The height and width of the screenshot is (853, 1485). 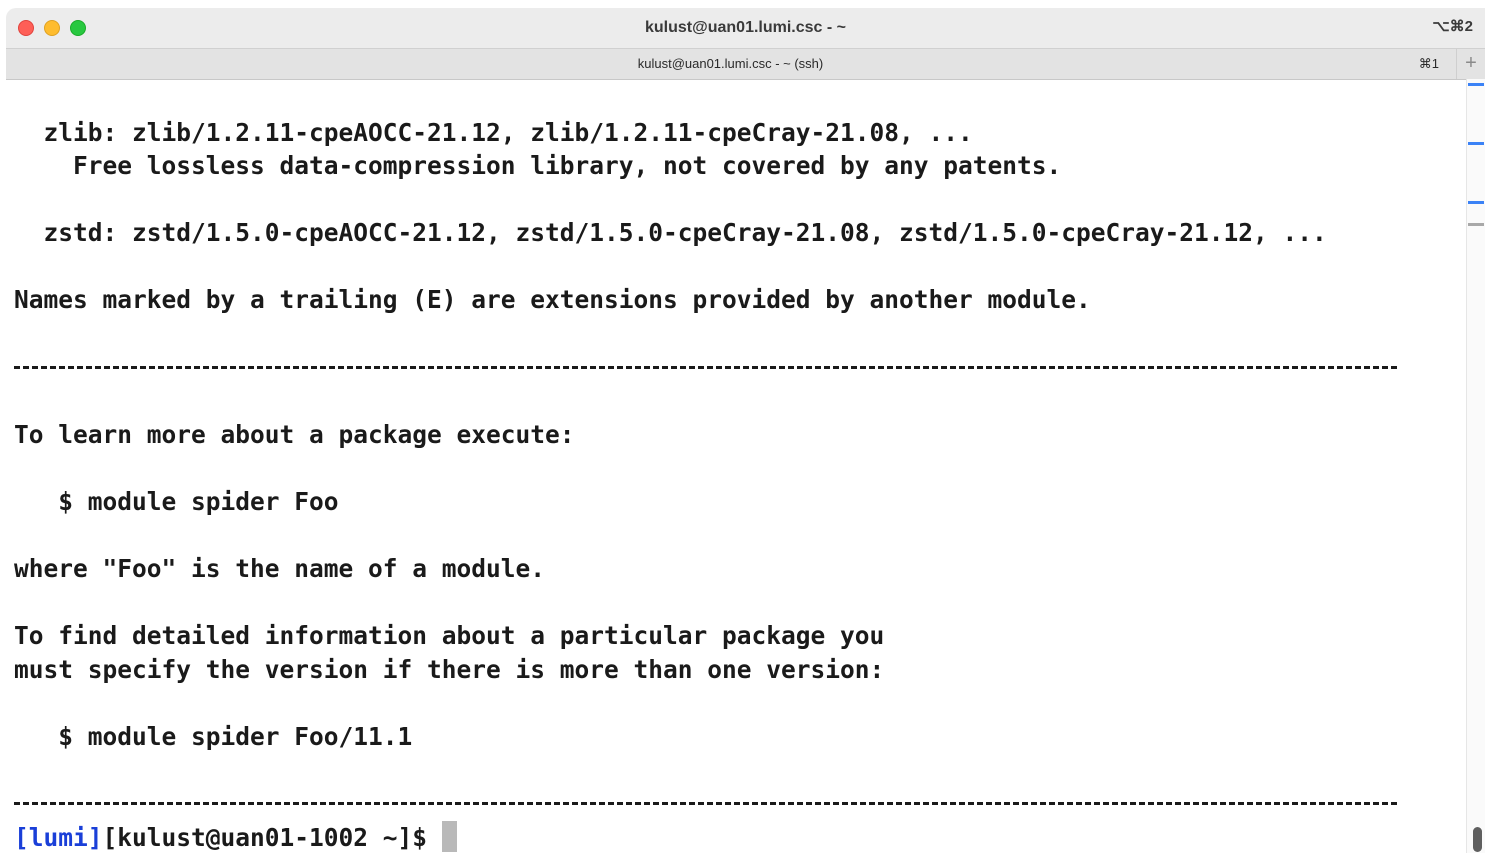 What do you see at coordinates (449, 836) in the screenshot?
I see `text-cursor` at bounding box center [449, 836].